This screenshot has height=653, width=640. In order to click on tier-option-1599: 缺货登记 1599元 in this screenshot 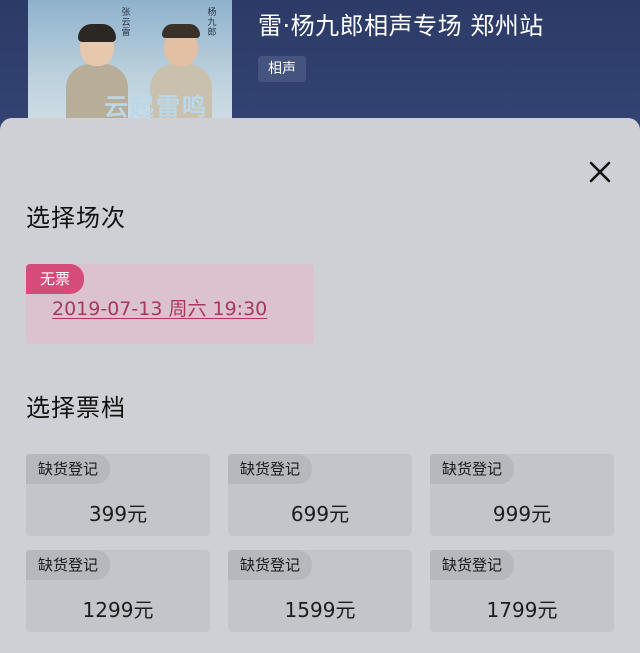, I will do `click(320, 591)`.